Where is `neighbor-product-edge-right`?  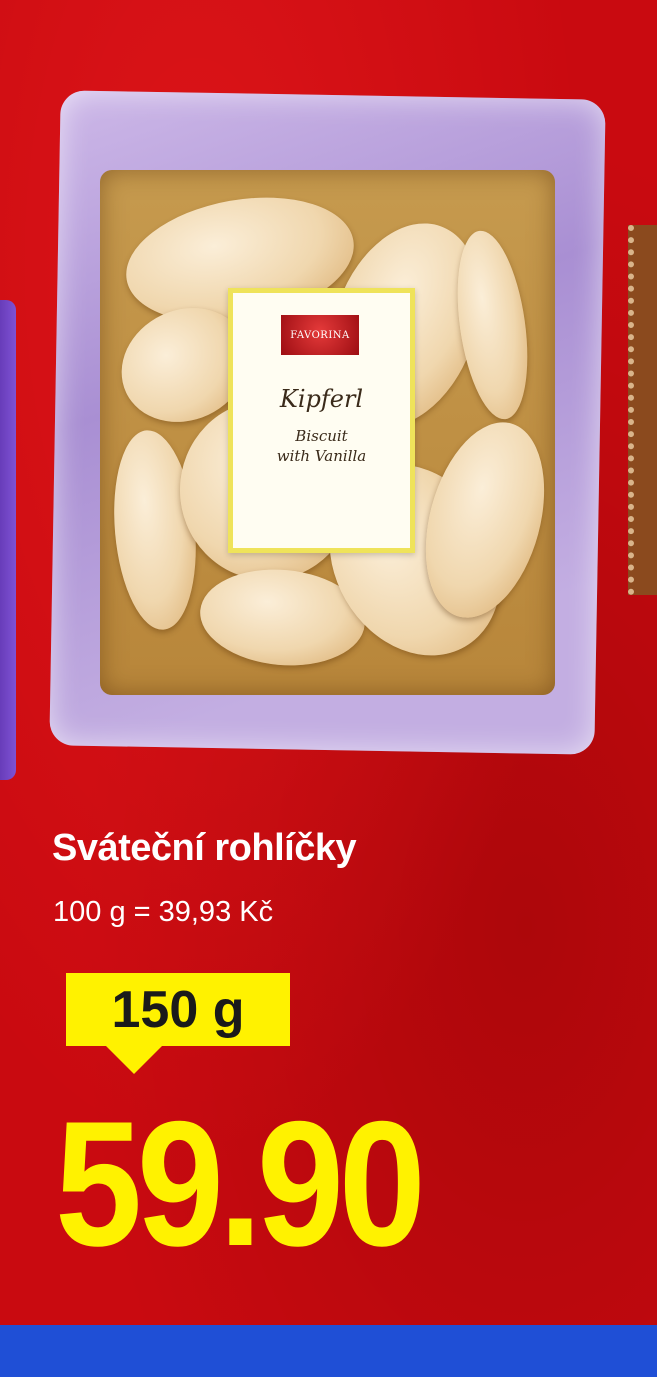 neighbor-product-edge-right is located at coordinates (642, 410).